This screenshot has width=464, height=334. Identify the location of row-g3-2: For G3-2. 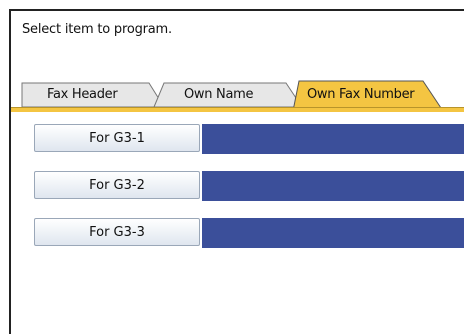
(249, 186).